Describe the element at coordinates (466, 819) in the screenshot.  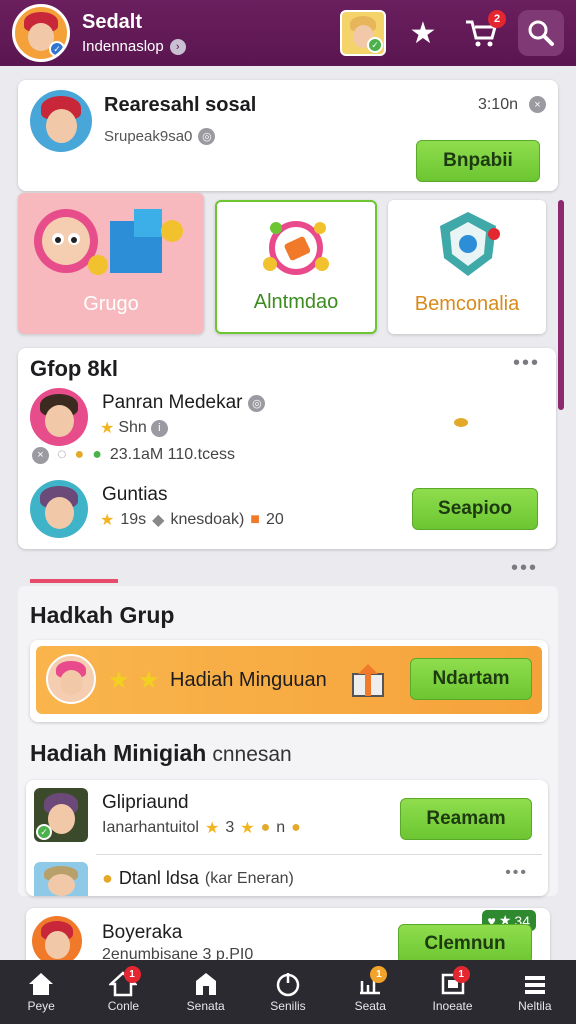
I see `row-action-button: Reamam` at that location.